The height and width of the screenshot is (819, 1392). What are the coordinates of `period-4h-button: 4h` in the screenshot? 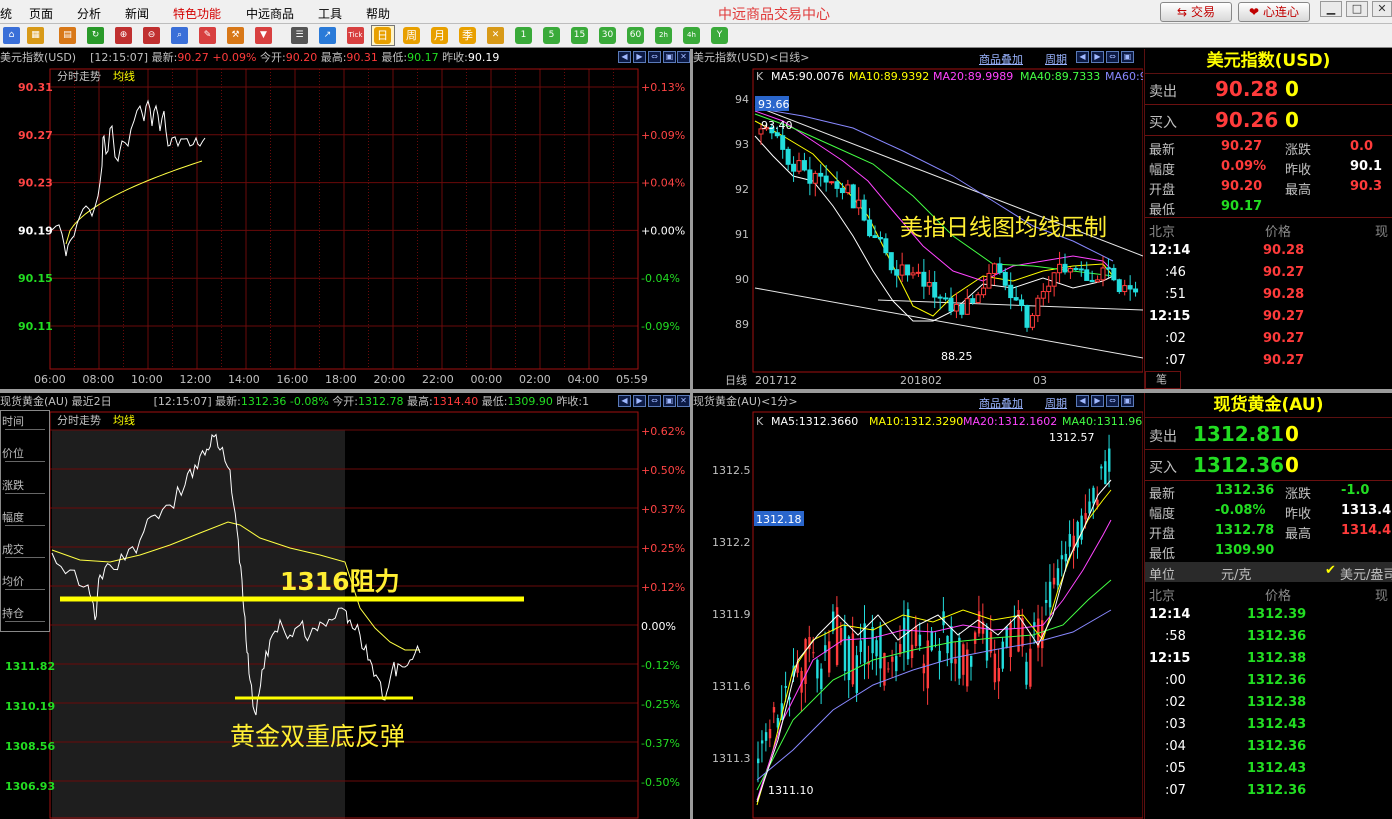 It's located at (691, 35).